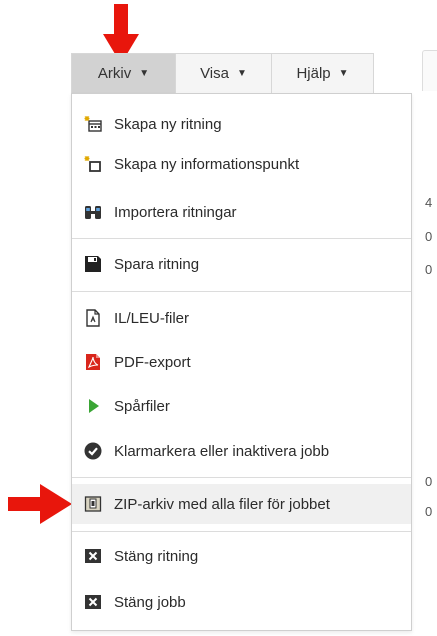 The height and width of the screenshot is (636, 437). What do you see at coordinates (241, 124) in the screenshot?
I see `menu-item-skapa-ny-ritning: Skapa ny ritning` at bounding box center [241, 124].